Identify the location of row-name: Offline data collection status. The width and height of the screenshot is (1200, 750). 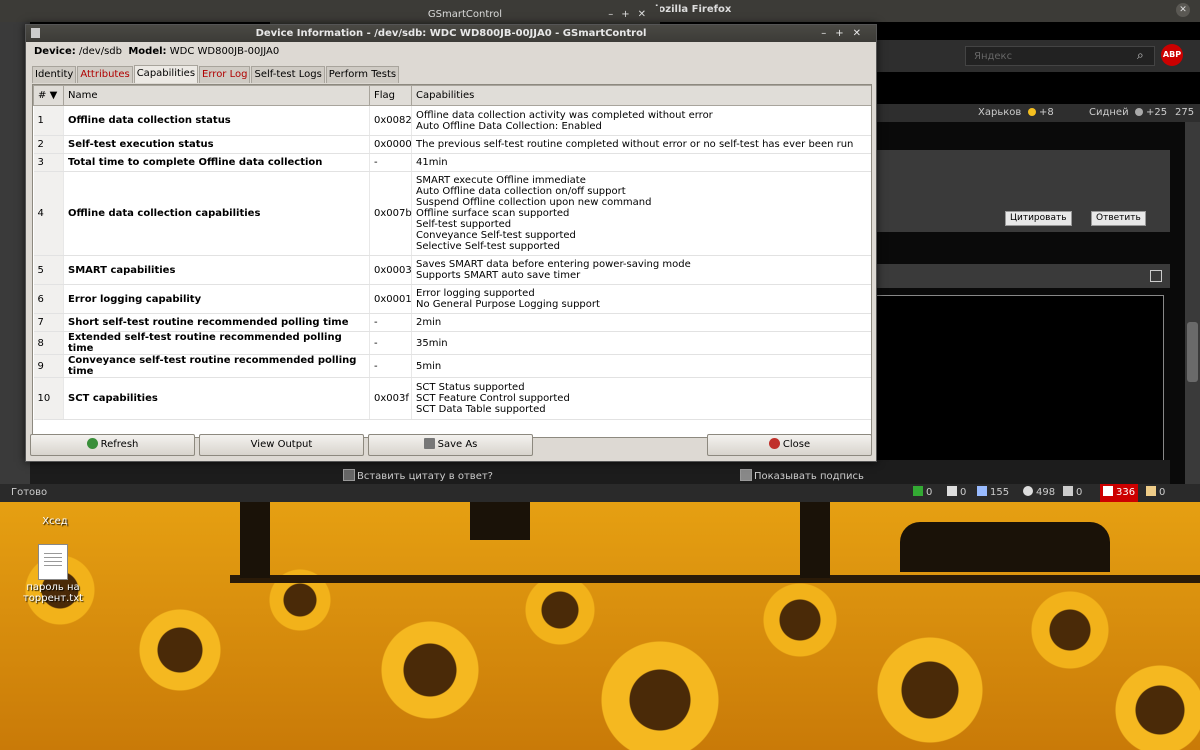
(216, 120).